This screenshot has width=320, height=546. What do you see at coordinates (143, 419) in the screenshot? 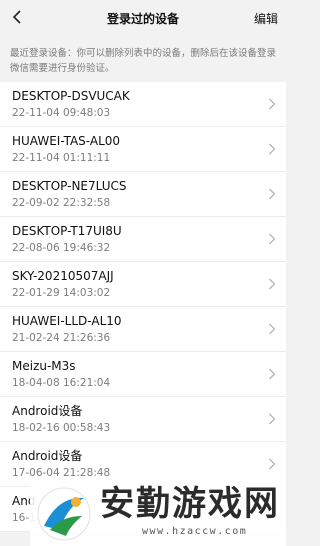
I see `device-row: Android设备 18-02-16 00:58:43` at bounding box center [143, 419].